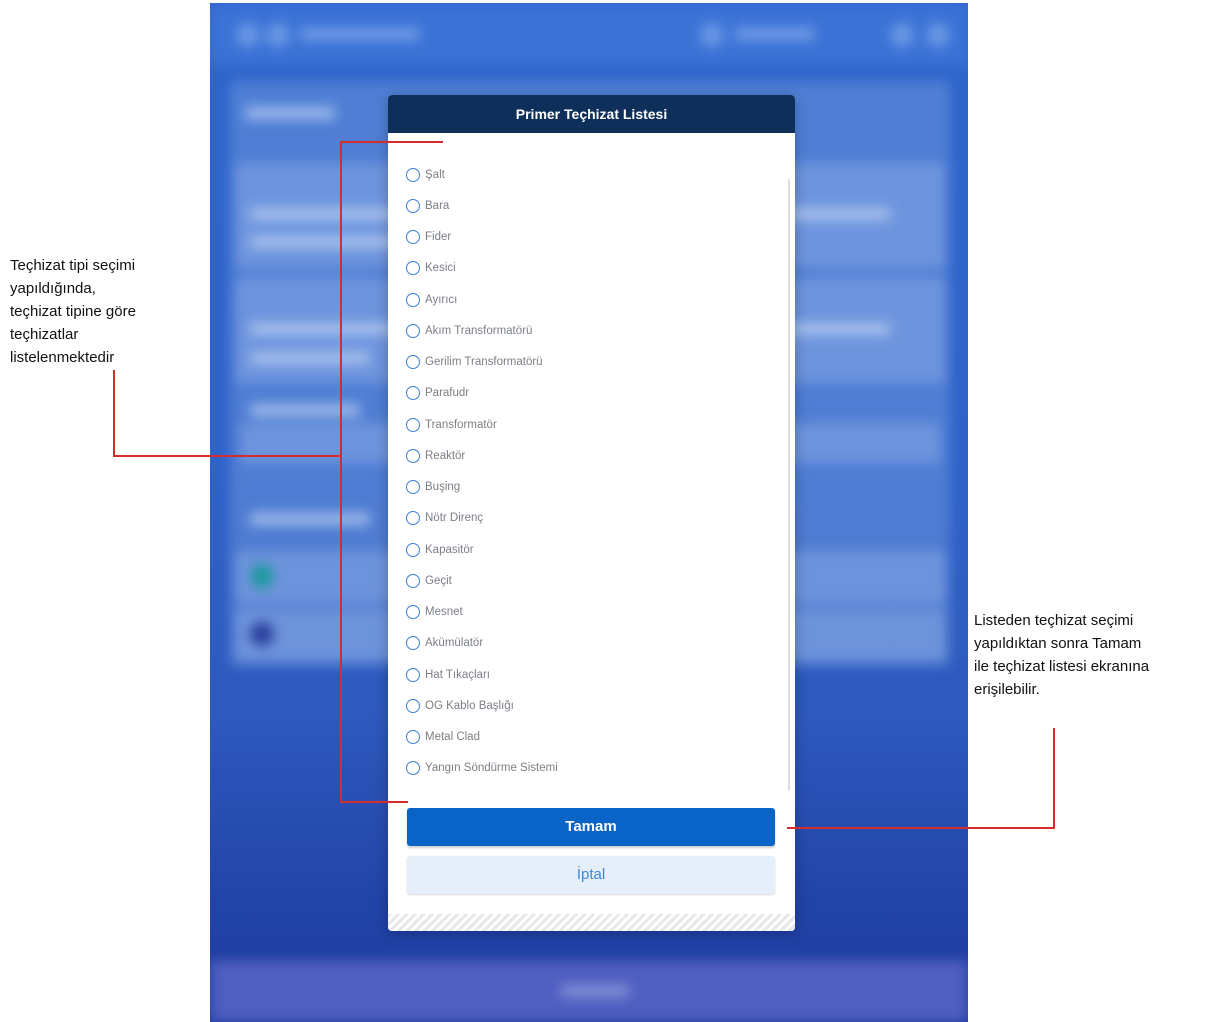 Image resolution: width=1211 pixels, height=1022 pixels. I want to click on background-section-title, so click(310, 519).